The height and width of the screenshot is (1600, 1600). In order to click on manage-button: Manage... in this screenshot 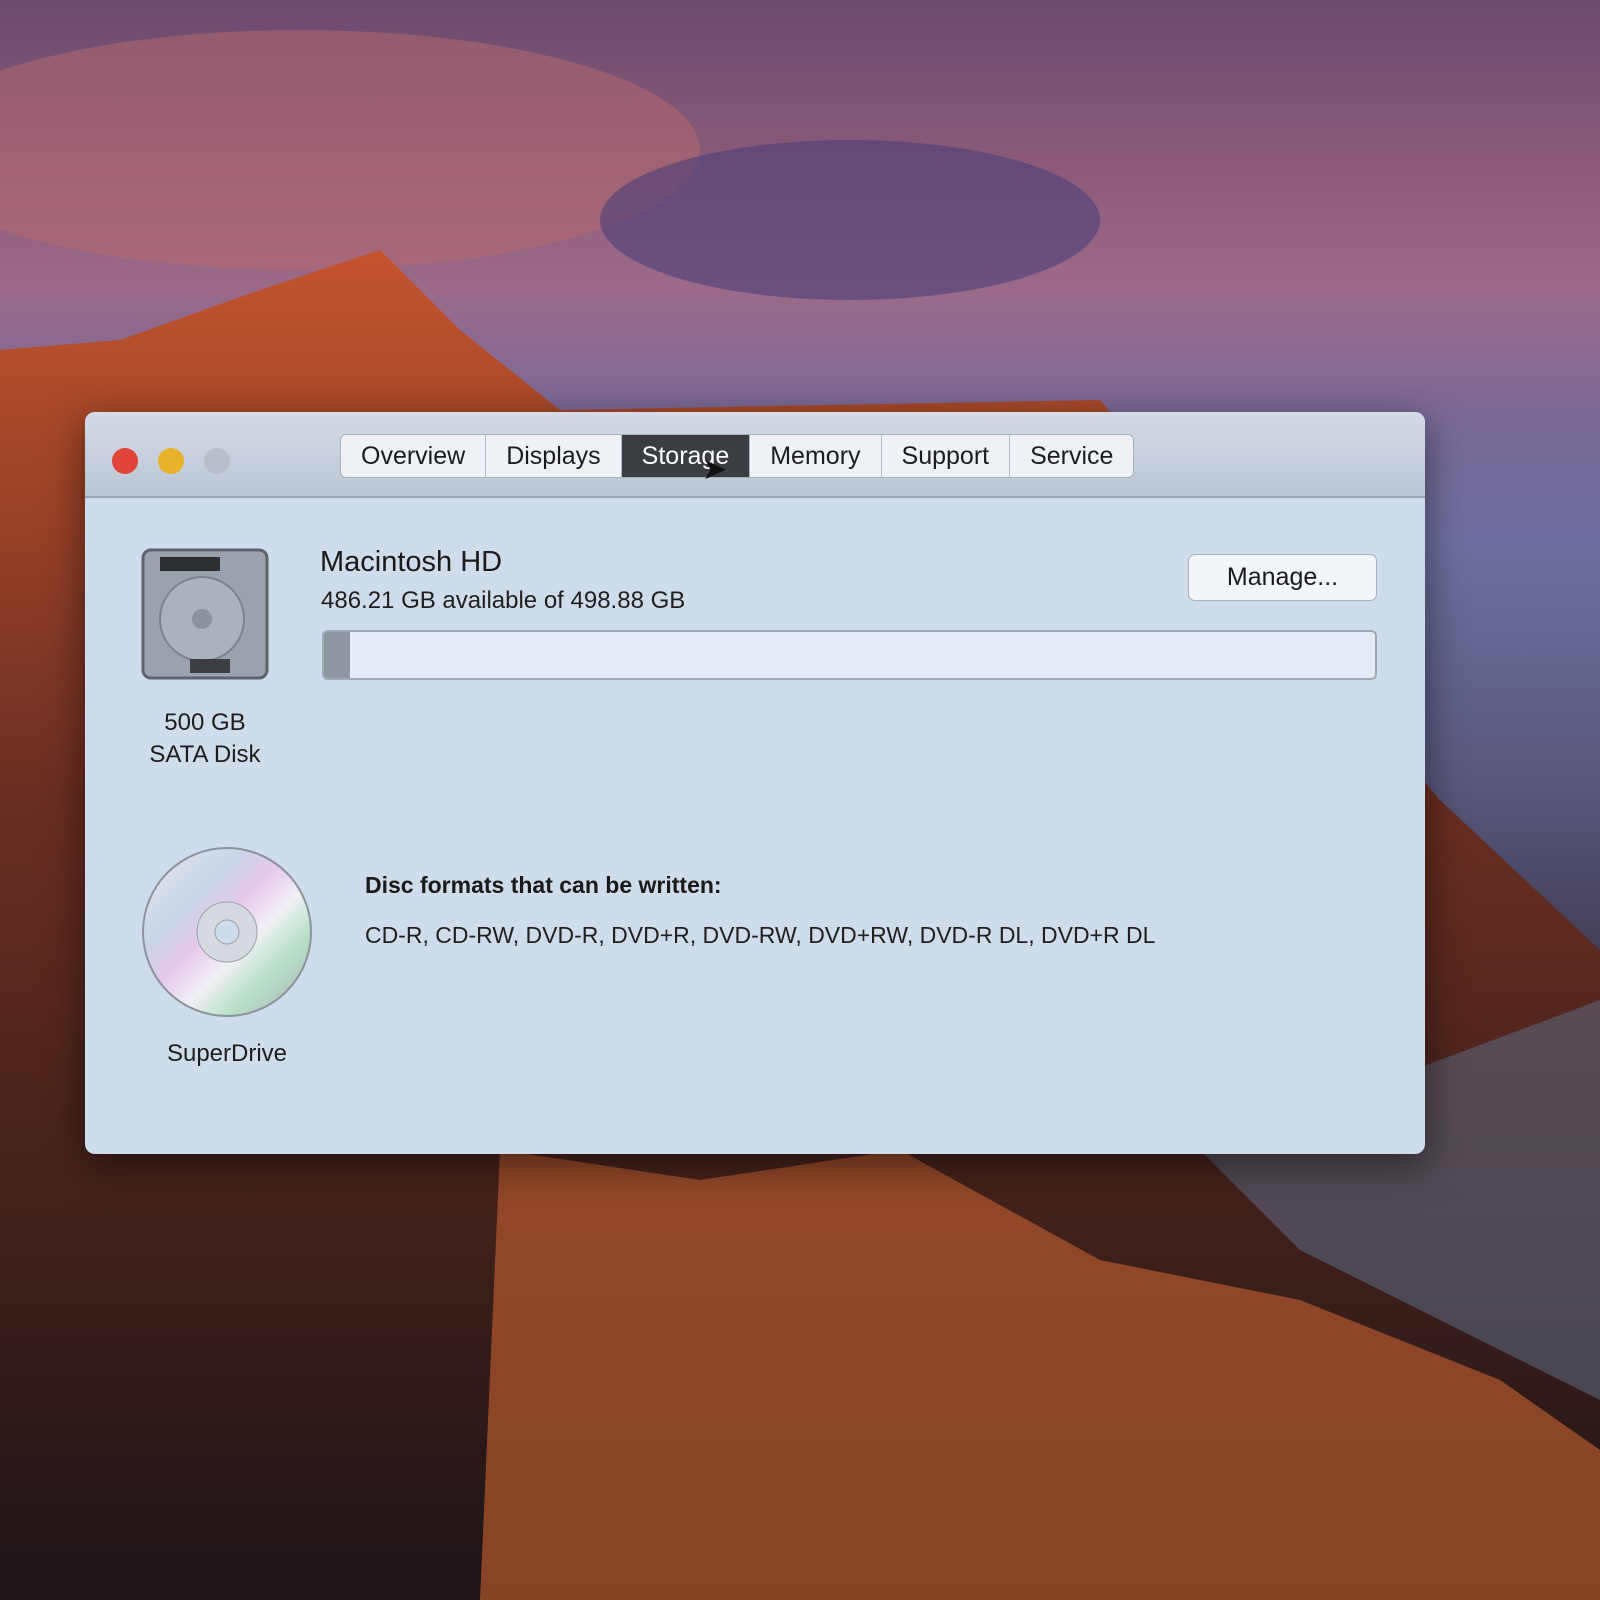, I will do `click(1282, 577)`.